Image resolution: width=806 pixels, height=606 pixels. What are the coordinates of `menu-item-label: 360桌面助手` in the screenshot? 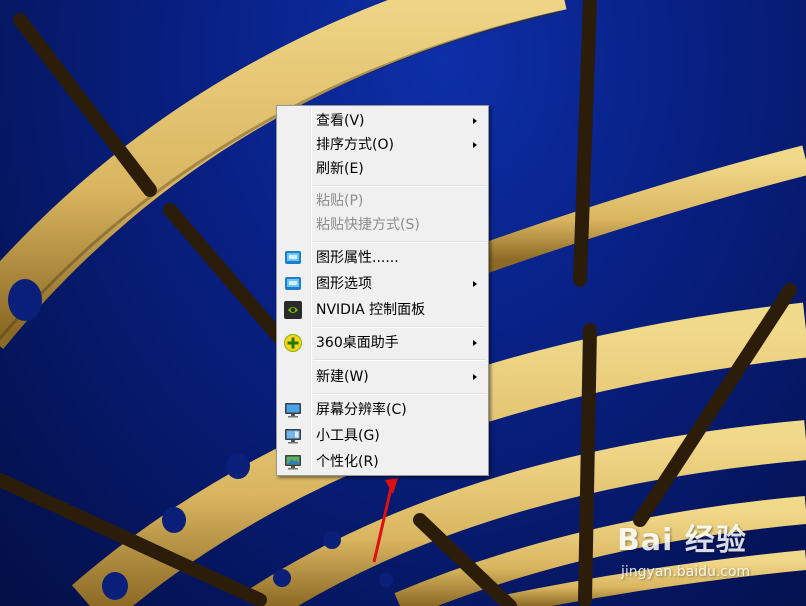 It's located at (357, 343).